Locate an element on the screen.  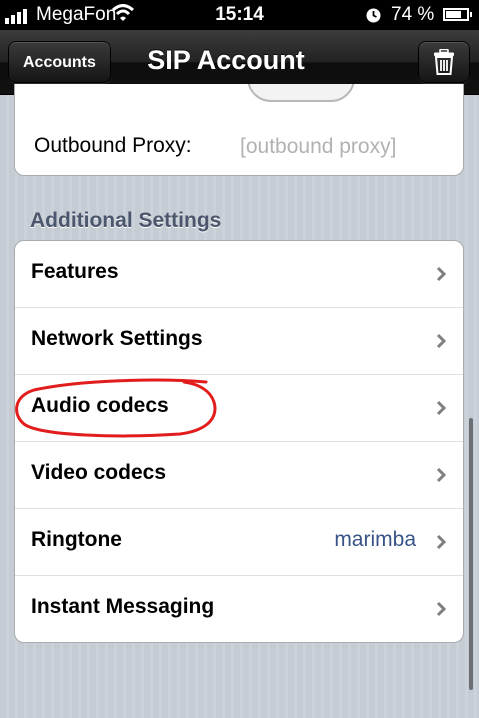
rotation-lock-icon is located at coordinates (373, 15).